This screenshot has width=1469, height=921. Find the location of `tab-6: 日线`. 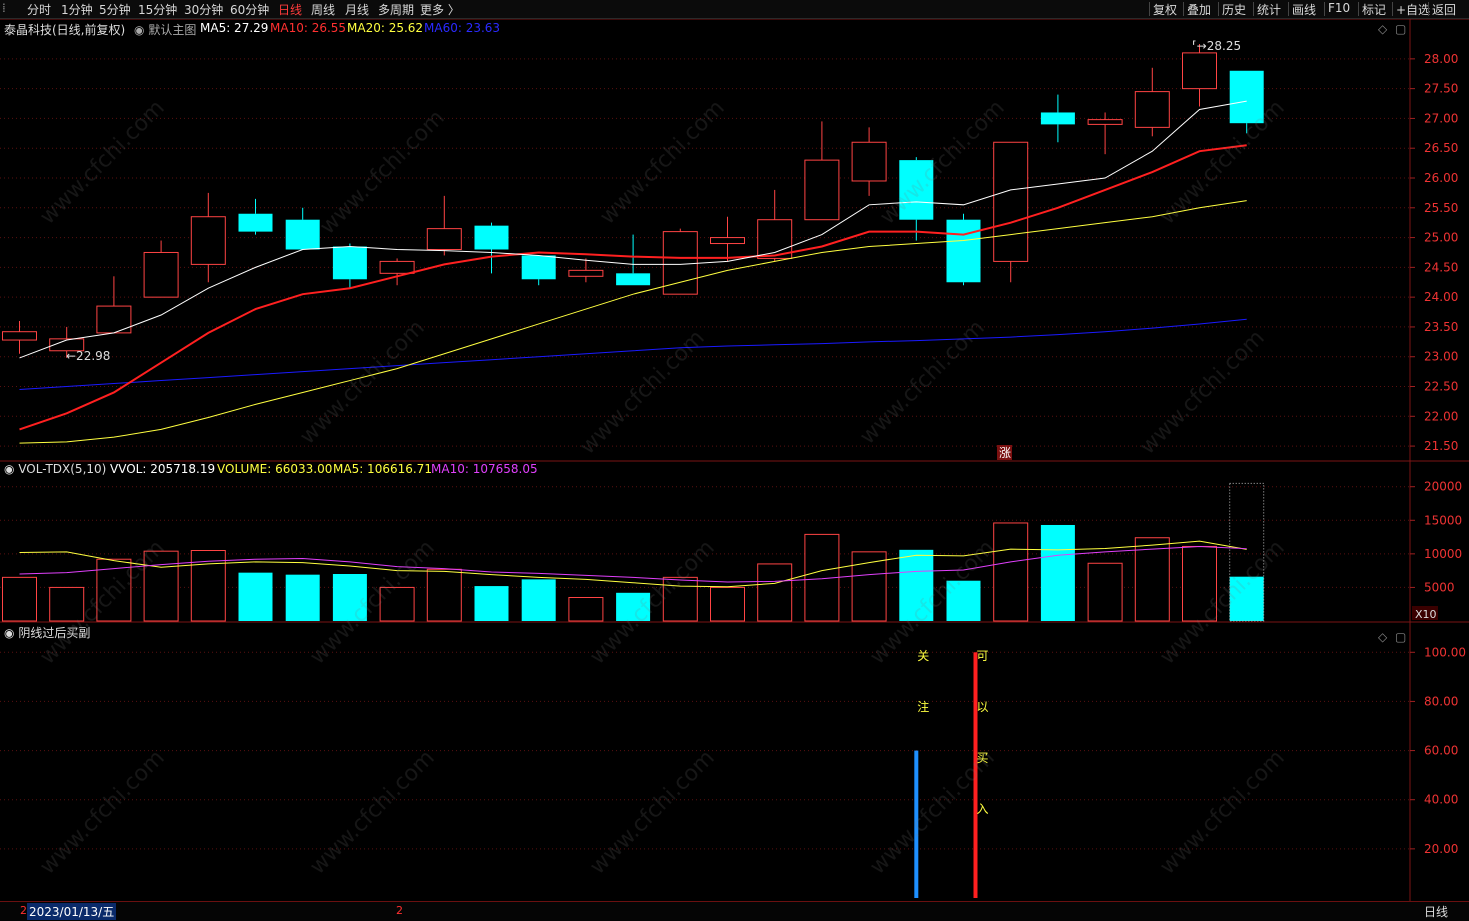

tab-6: 日线 is located at coordinates (290, 9).